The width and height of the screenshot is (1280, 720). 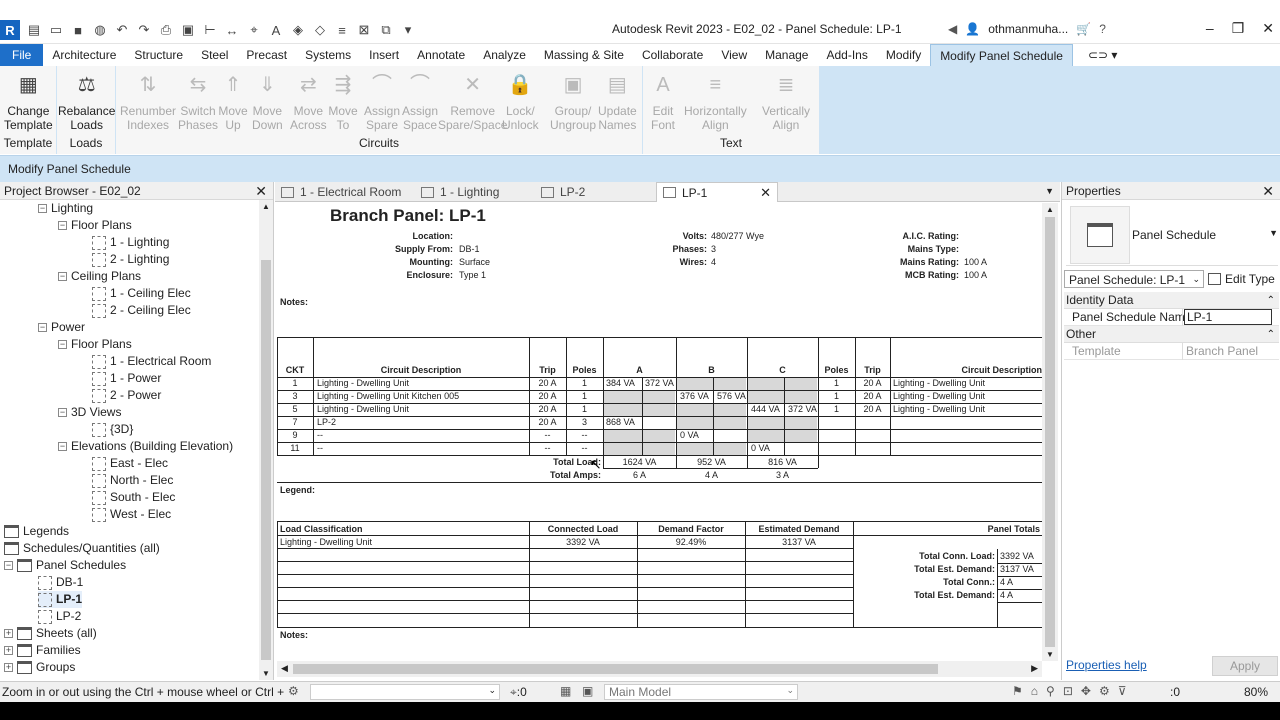 I want to click on property-section: Identity Data ⌃, so click(x=1171, y=300).